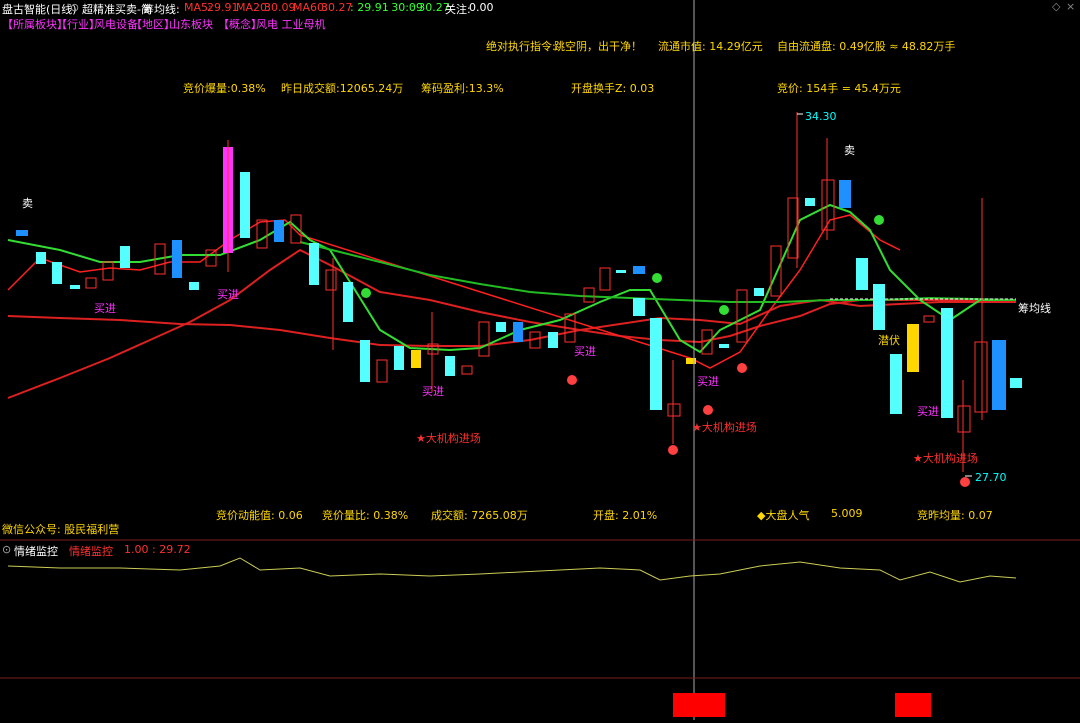 Image resolution: width=1080 pixels, height=723 pixels. I want to click on low-price-label: 27.70, so click(991, 477).